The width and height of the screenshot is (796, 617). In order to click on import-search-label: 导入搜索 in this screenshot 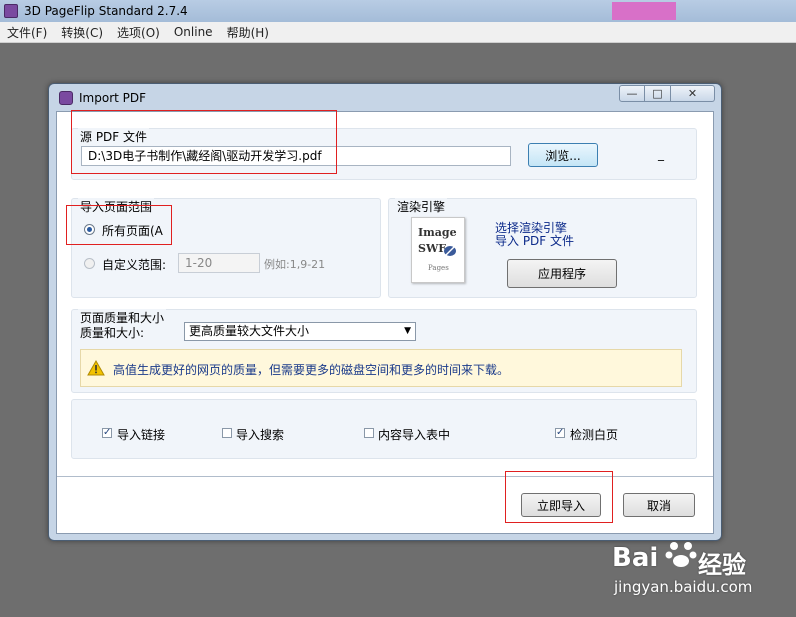, I will do `click(260, 434)`.